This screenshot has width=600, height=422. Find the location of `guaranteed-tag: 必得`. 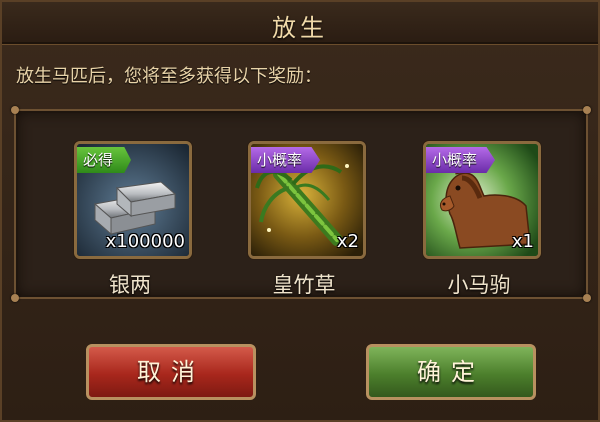

guaranteed-tag: 必得 is located at coordinates (104, 160).